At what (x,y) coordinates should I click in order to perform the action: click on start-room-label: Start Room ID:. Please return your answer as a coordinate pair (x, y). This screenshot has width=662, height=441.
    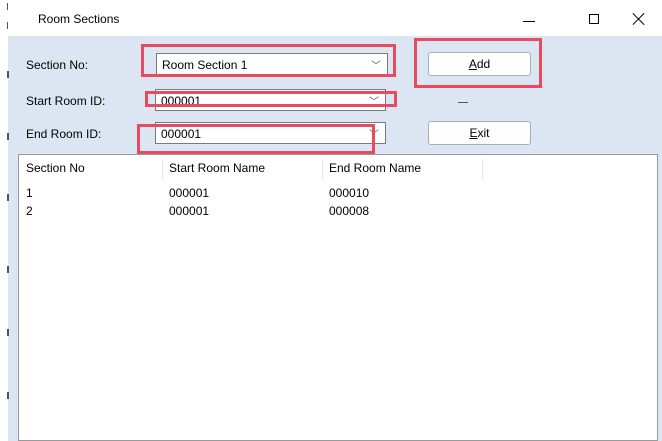
    Looking at the image, I should click on (66, 101).